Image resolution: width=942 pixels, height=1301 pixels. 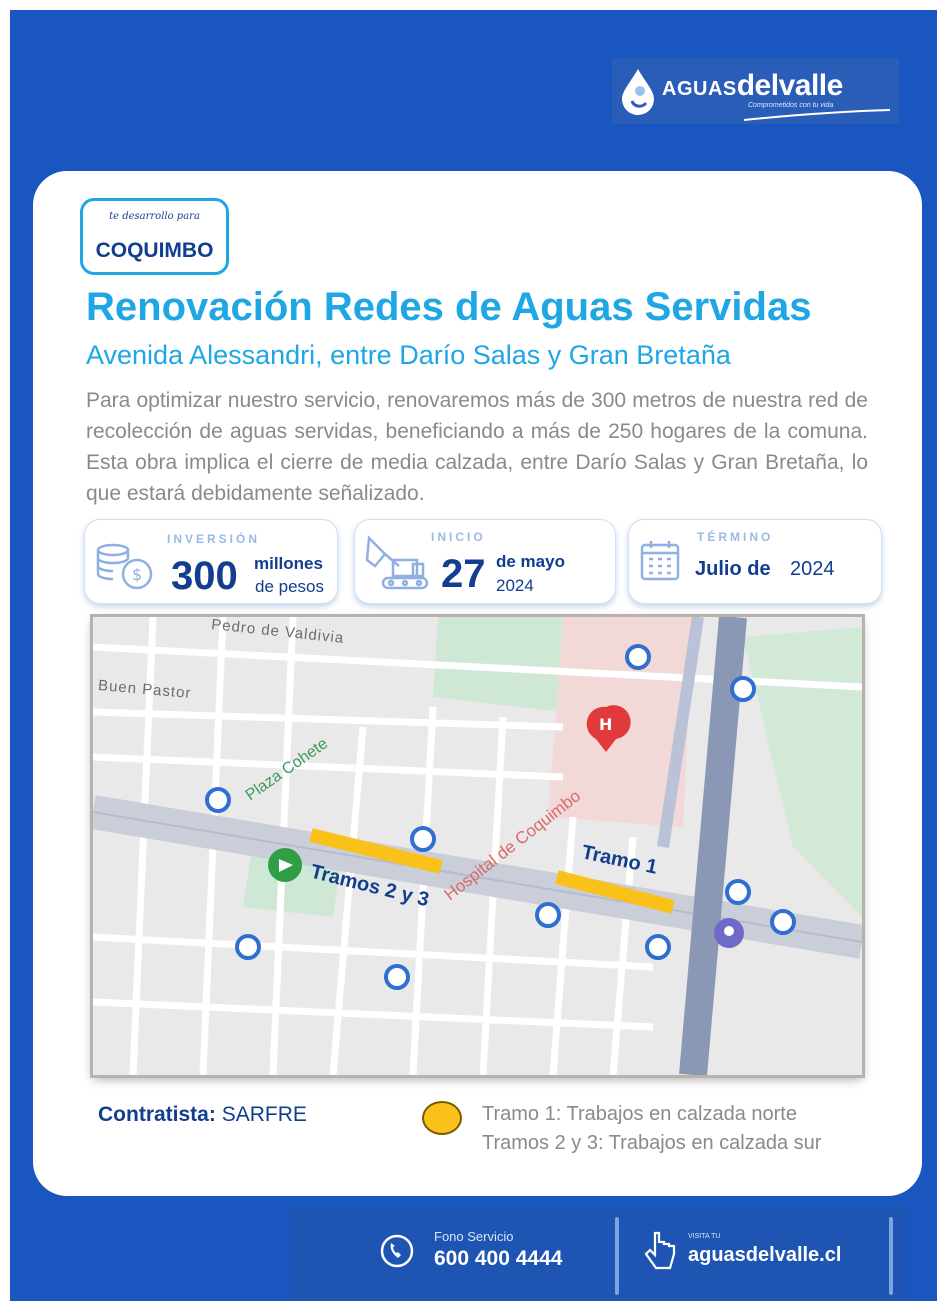 I want to click on stat-termino-value-bold: Julio de, so click(x=733, y=569).